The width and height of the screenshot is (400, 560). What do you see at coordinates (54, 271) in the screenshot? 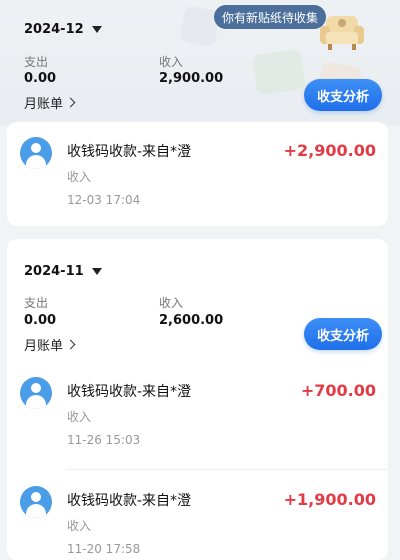
I see `month-label: 2024-11` at bounding box center [54, 271].